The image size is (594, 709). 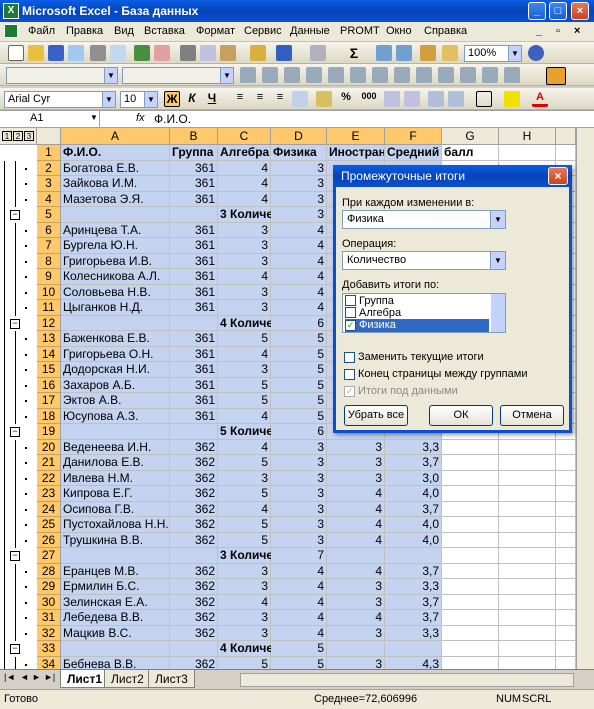 I want to click on column-header-i, so click(x=566, y=136).